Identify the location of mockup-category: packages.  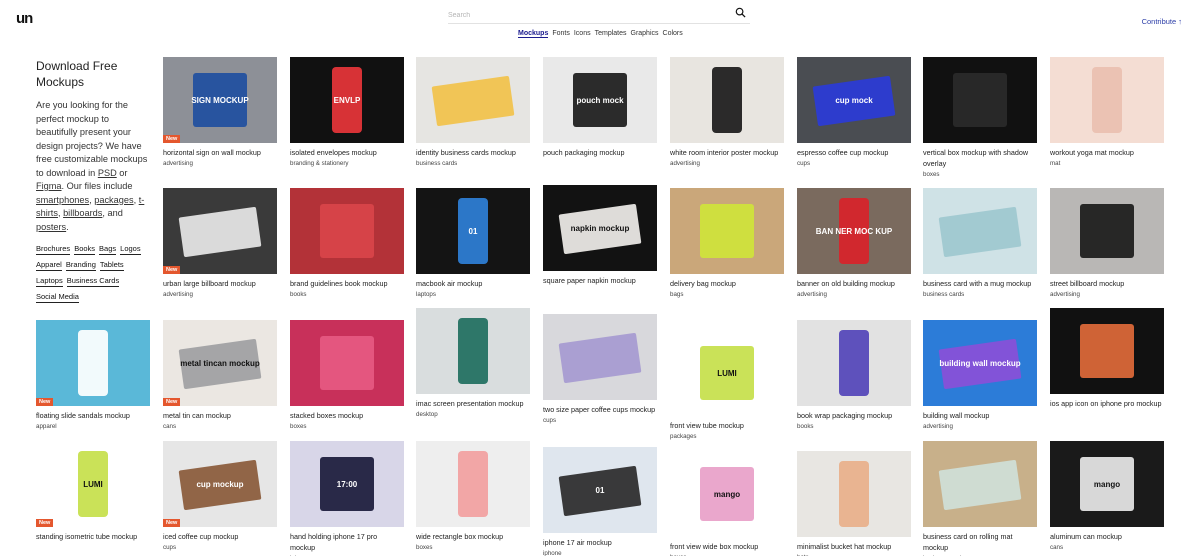
(727, 437).